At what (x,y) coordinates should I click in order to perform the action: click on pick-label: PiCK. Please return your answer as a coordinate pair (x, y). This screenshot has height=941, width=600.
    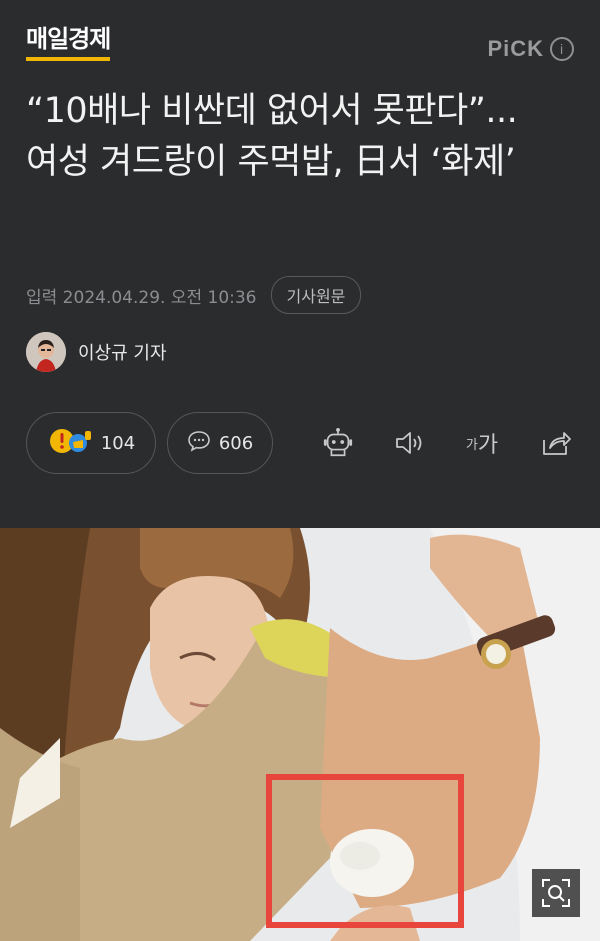
    Looking at the image, I should click on (515, 48).